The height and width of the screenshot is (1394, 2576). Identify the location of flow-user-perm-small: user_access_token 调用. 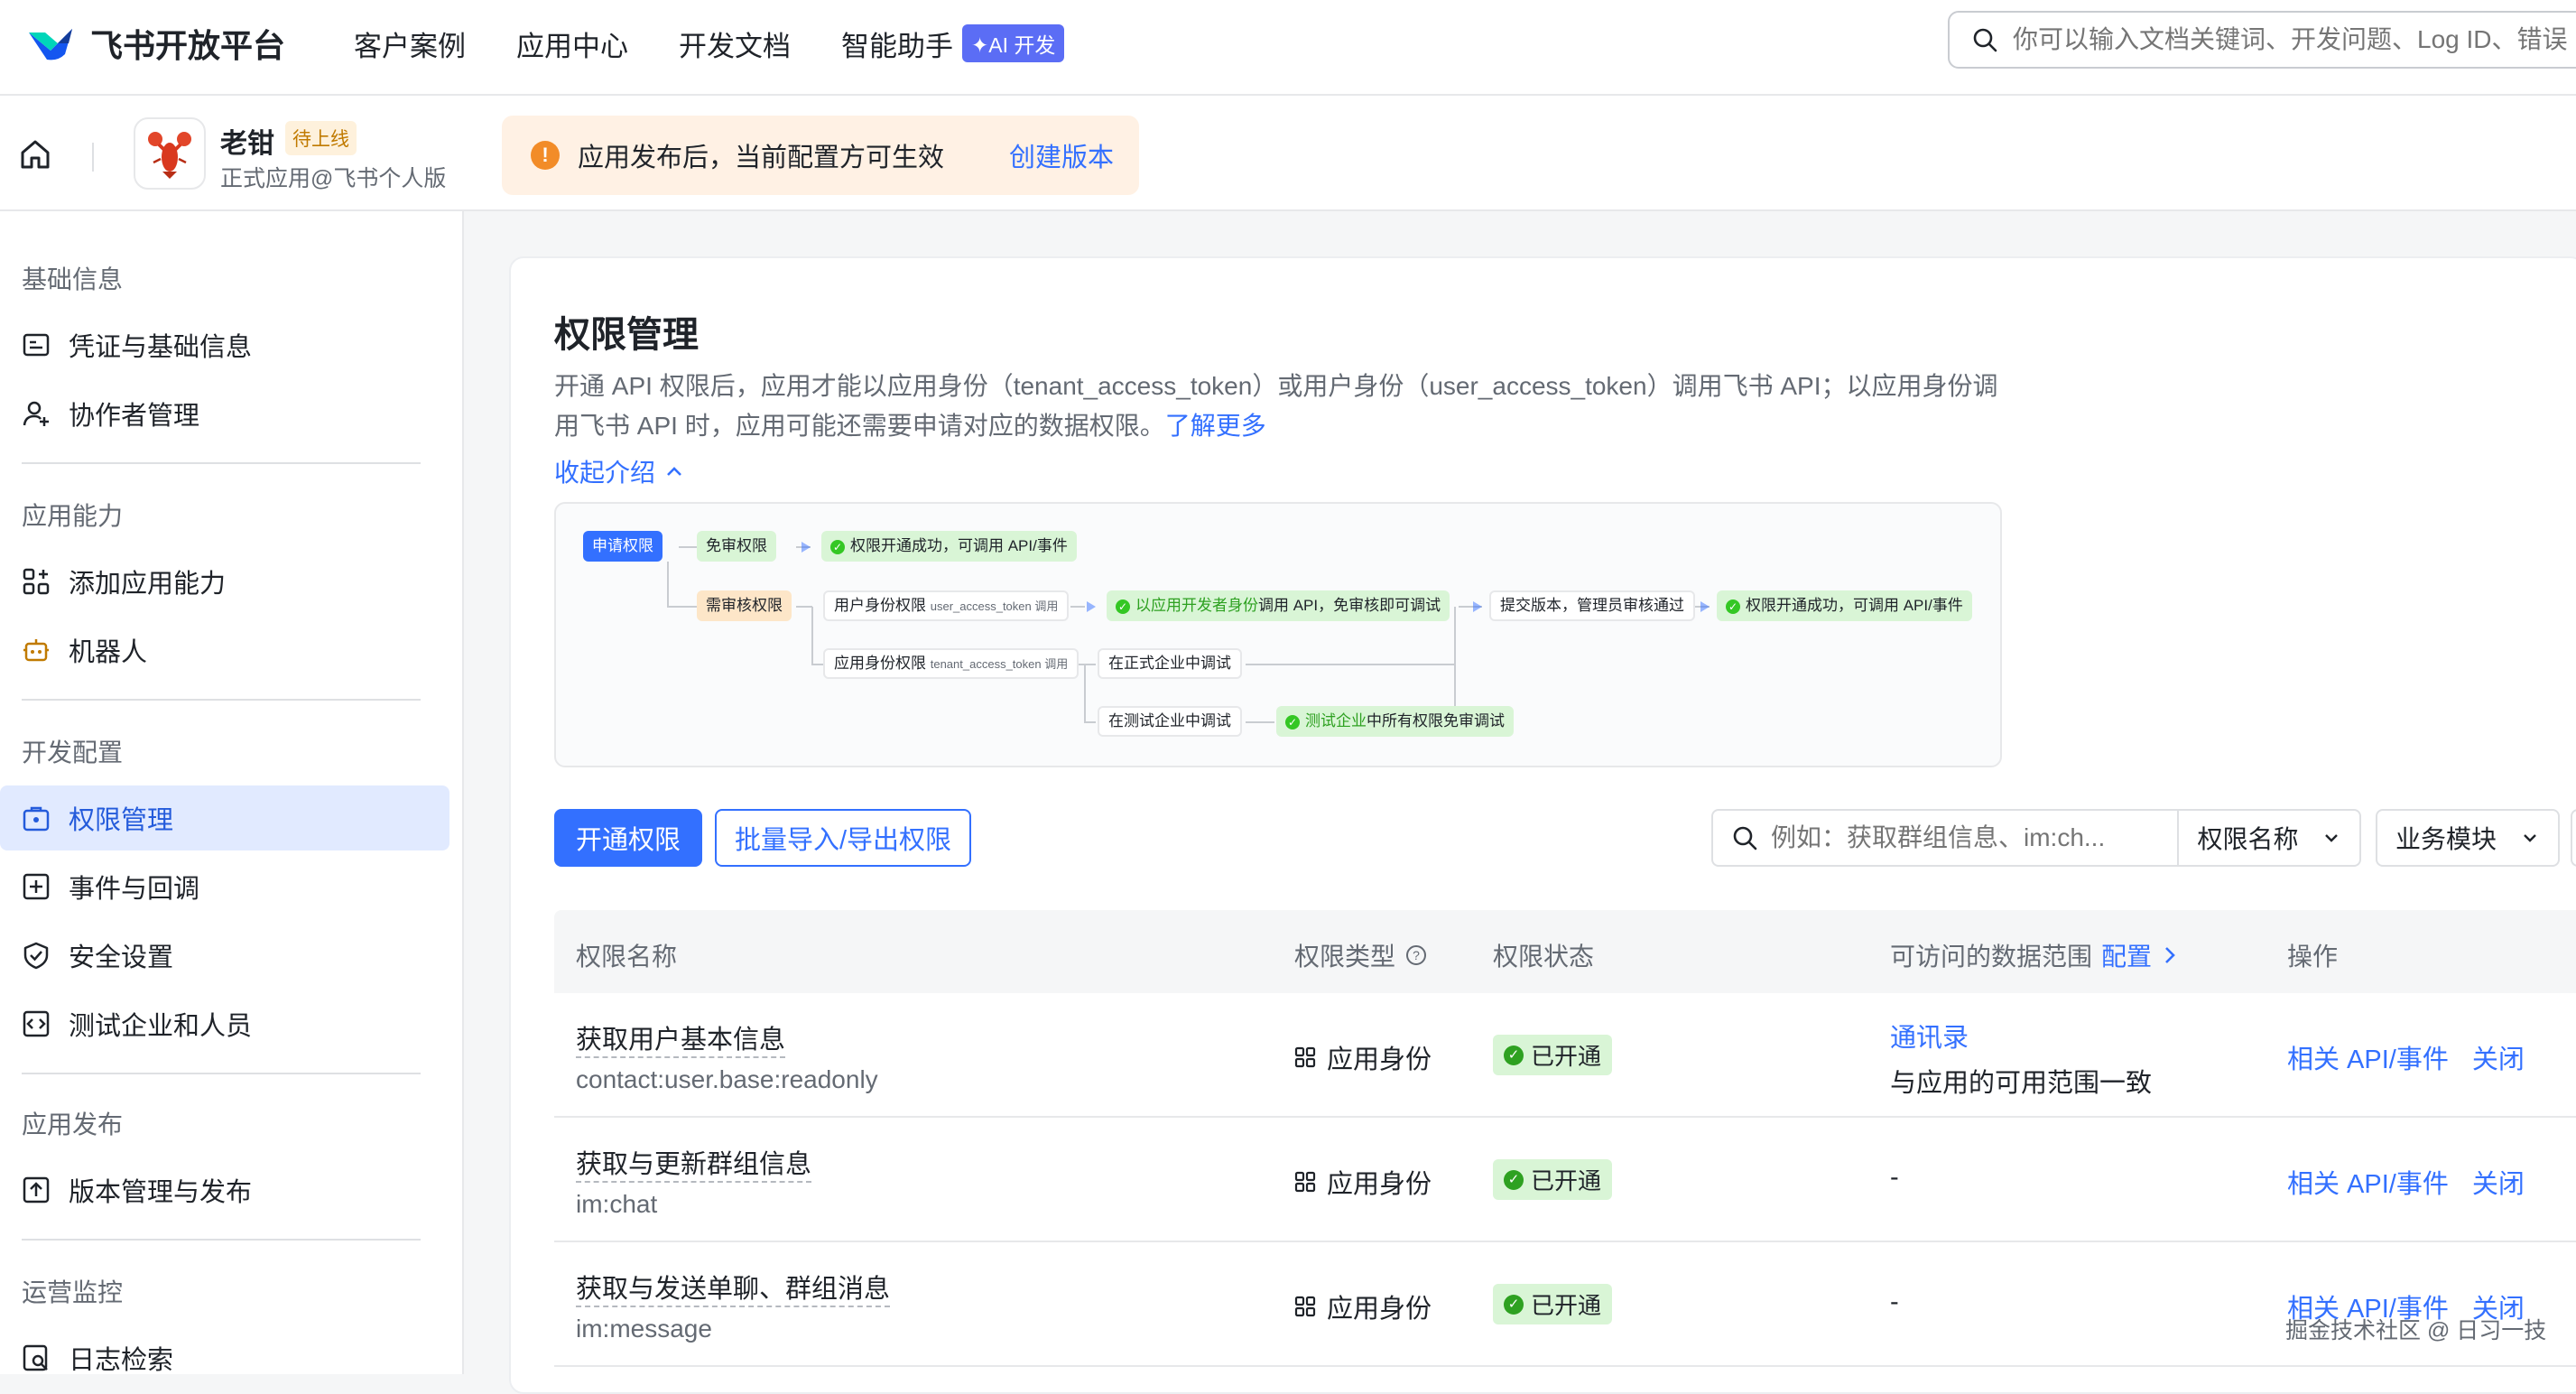
(994, 606).